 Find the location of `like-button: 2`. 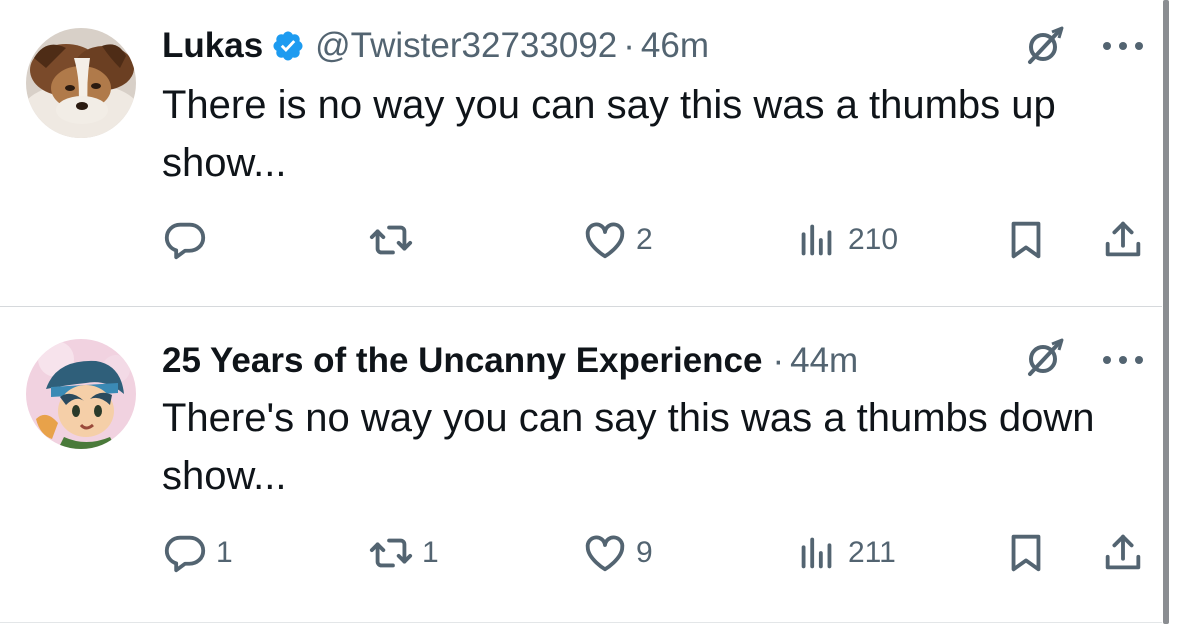

like-button: 2 is located at coordinates (617, 240).